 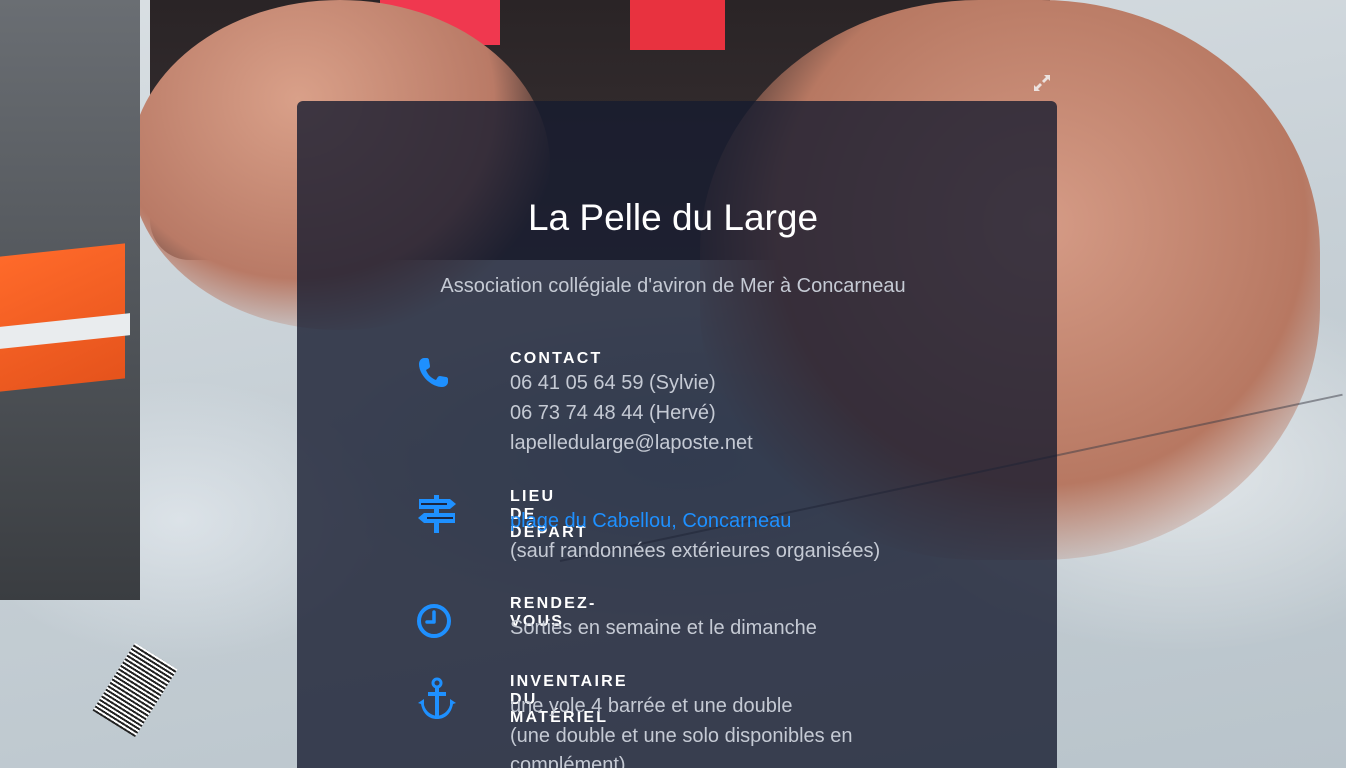 What do you see at coordinates (1042, 83) in the screenshot?
I see `fullscreen-icon` at bounding box center [1042, 83].